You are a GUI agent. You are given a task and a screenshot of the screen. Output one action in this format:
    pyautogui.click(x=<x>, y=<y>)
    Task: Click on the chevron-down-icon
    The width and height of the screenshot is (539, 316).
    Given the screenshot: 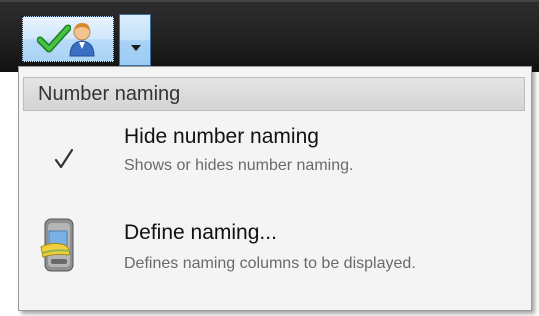 What is the action you would take?
    pyautogui.click(x=136, y=45)
    